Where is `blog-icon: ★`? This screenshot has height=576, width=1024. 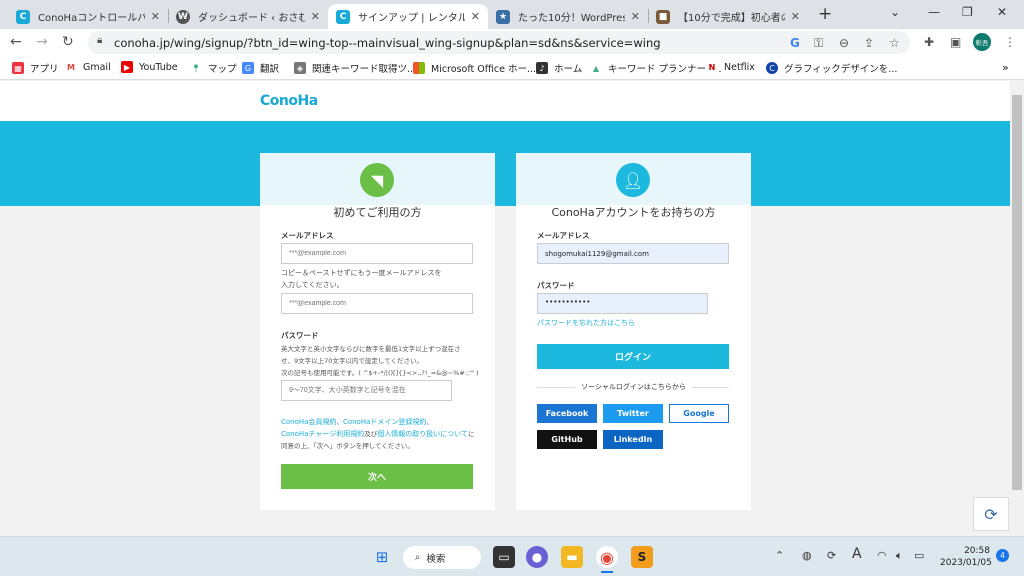 blog-icon: ★ is located at coordinates (503, 16).